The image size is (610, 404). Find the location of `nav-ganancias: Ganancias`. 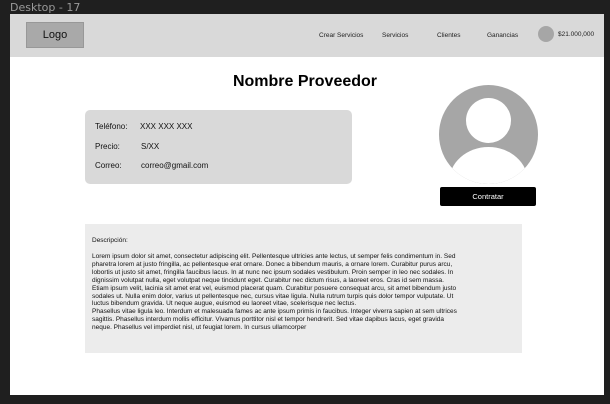

nav-ganancias: Ganancias is located at coordinates (502, 35).